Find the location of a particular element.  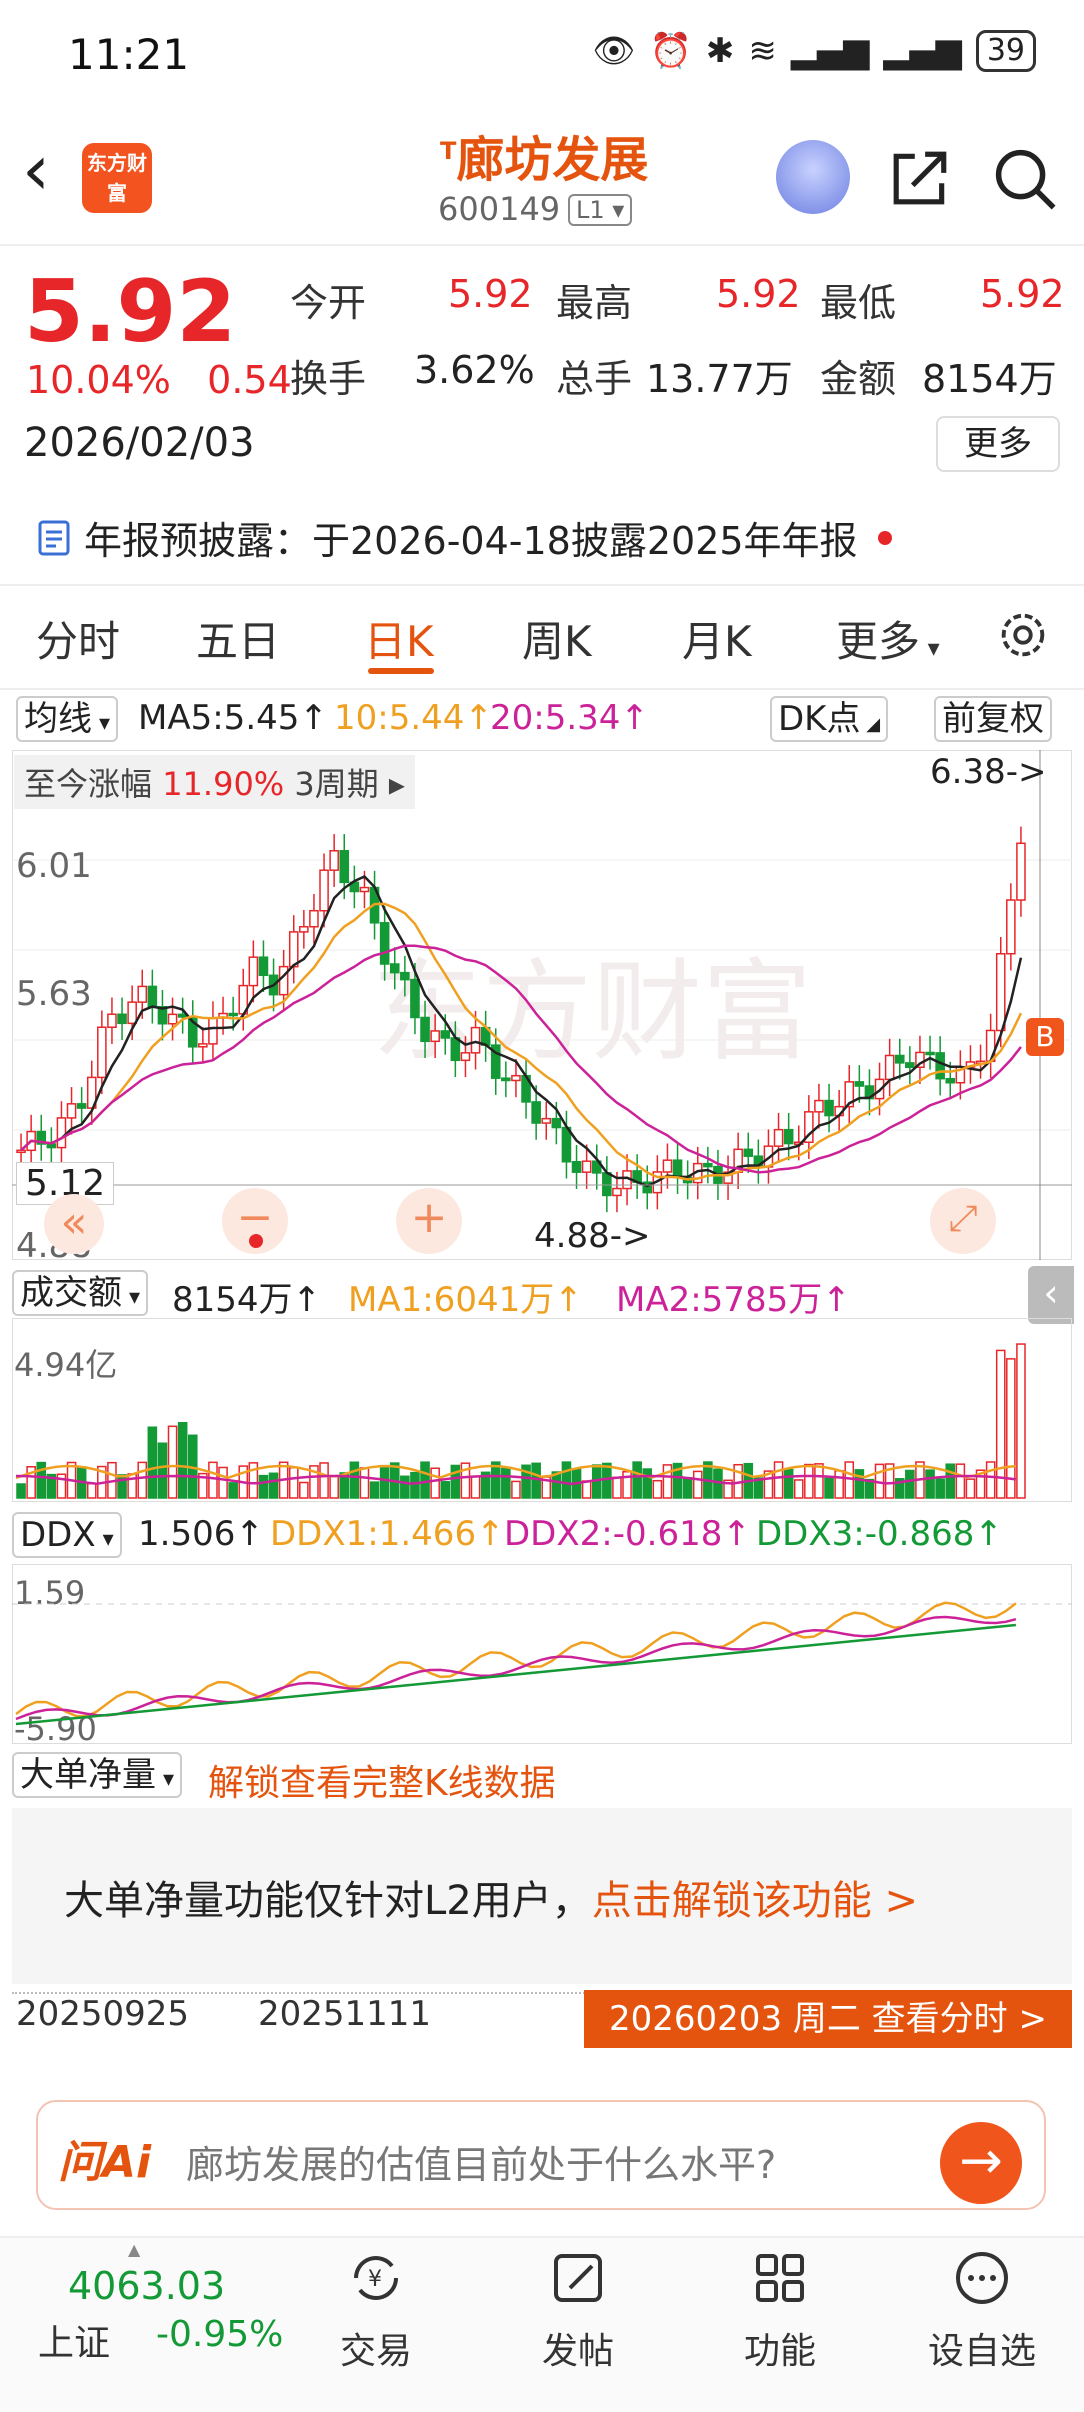

ddx-select: DDX ▾ is located at coordinates (67, 1535).